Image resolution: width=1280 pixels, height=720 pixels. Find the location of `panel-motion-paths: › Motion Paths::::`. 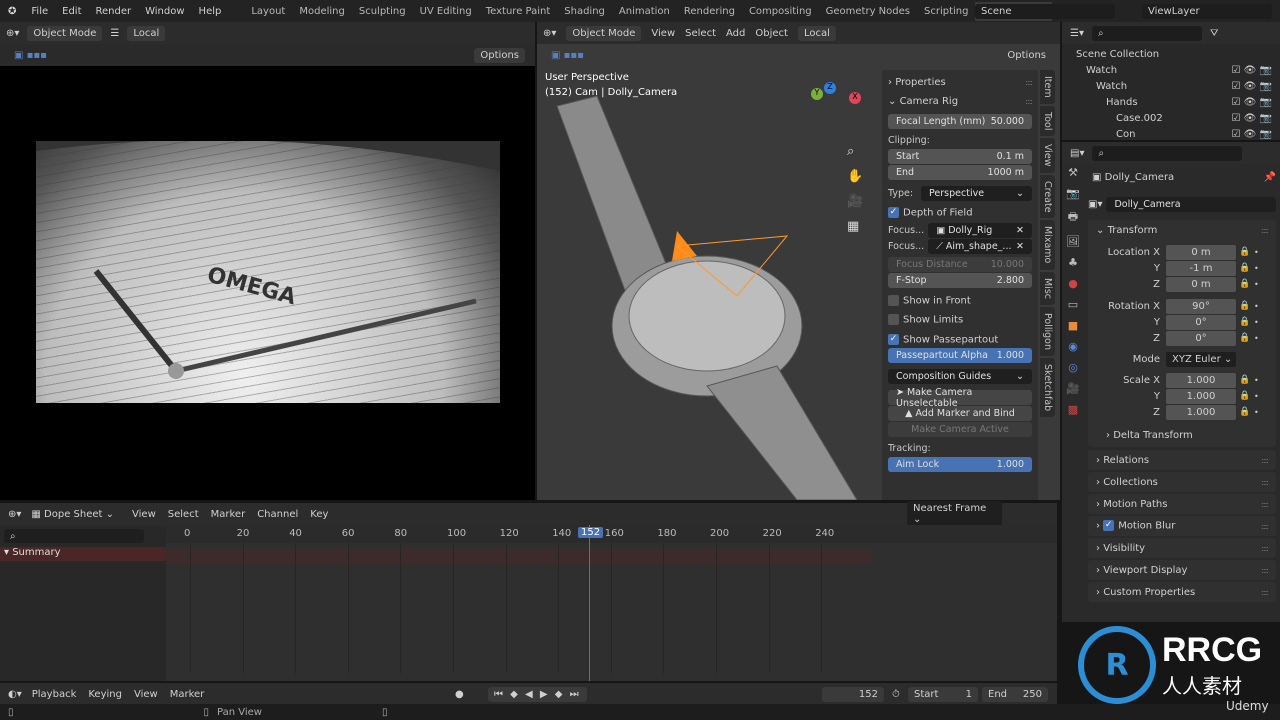

panel-motion-paths: › Motion Paths:::: is located at coordinates (1182, 504).